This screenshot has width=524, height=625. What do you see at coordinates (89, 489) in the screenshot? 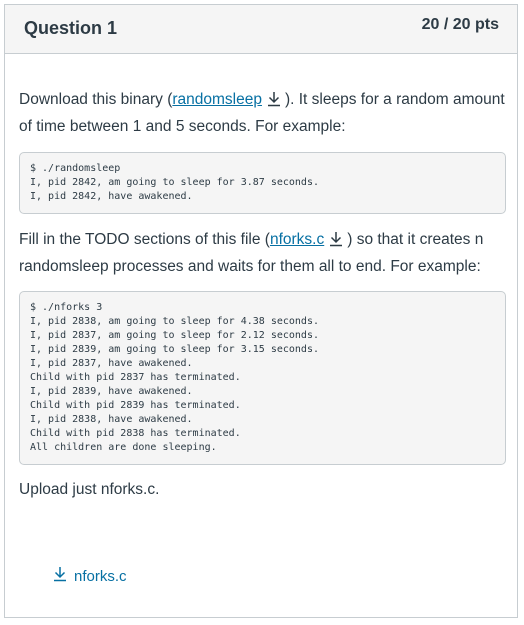
I see `upload-instruction: Upload just nforks.c.` at bounding box center [89, 489].